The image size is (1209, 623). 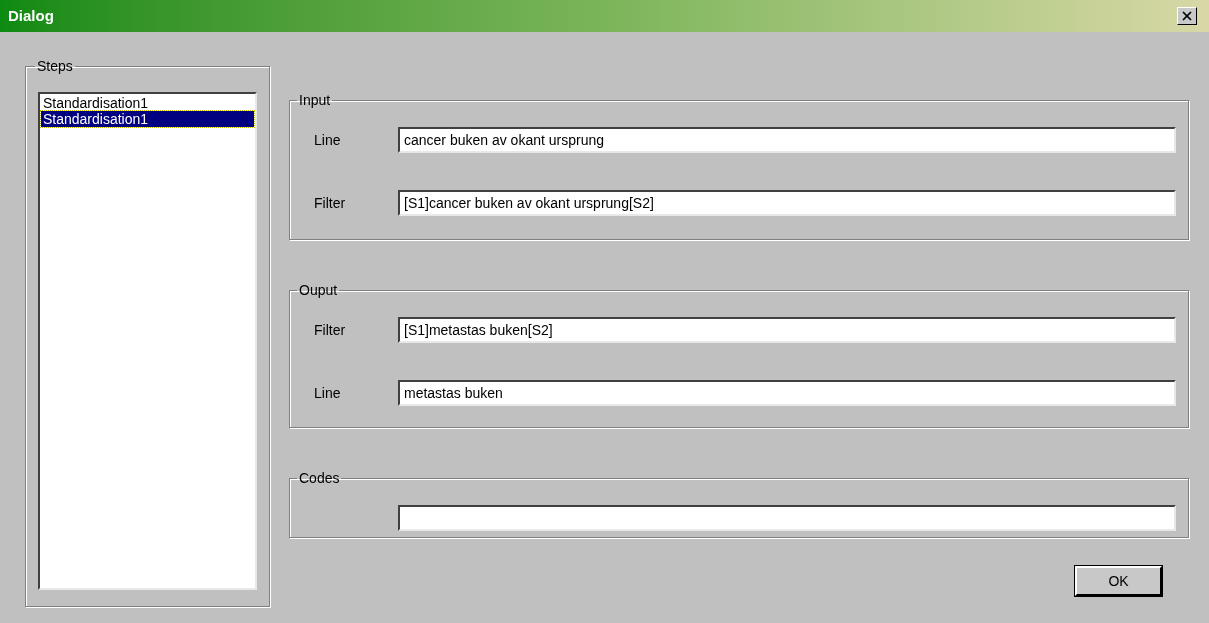 I want to click on window-title: Dialog, so click(x=31, y=15).